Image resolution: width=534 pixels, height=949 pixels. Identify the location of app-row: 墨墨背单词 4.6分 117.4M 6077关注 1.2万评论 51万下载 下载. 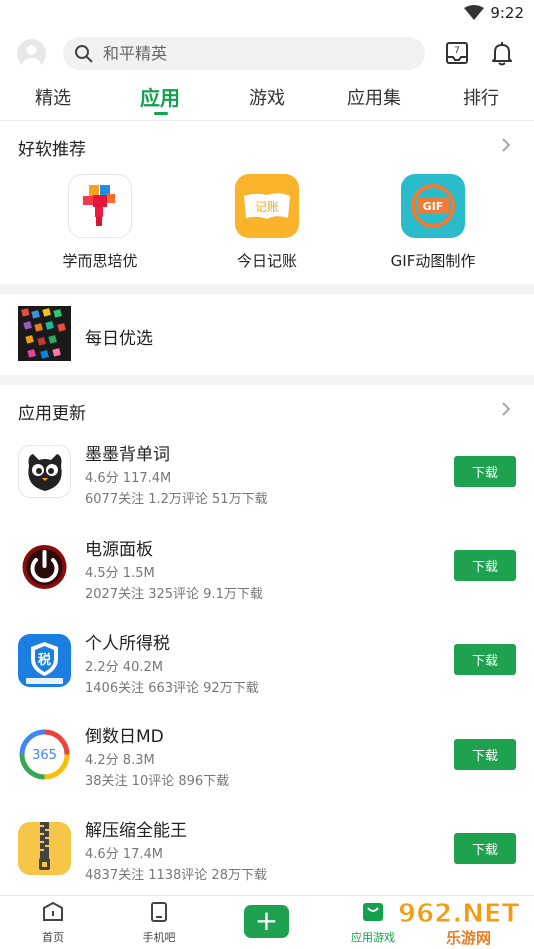
(267, 483).